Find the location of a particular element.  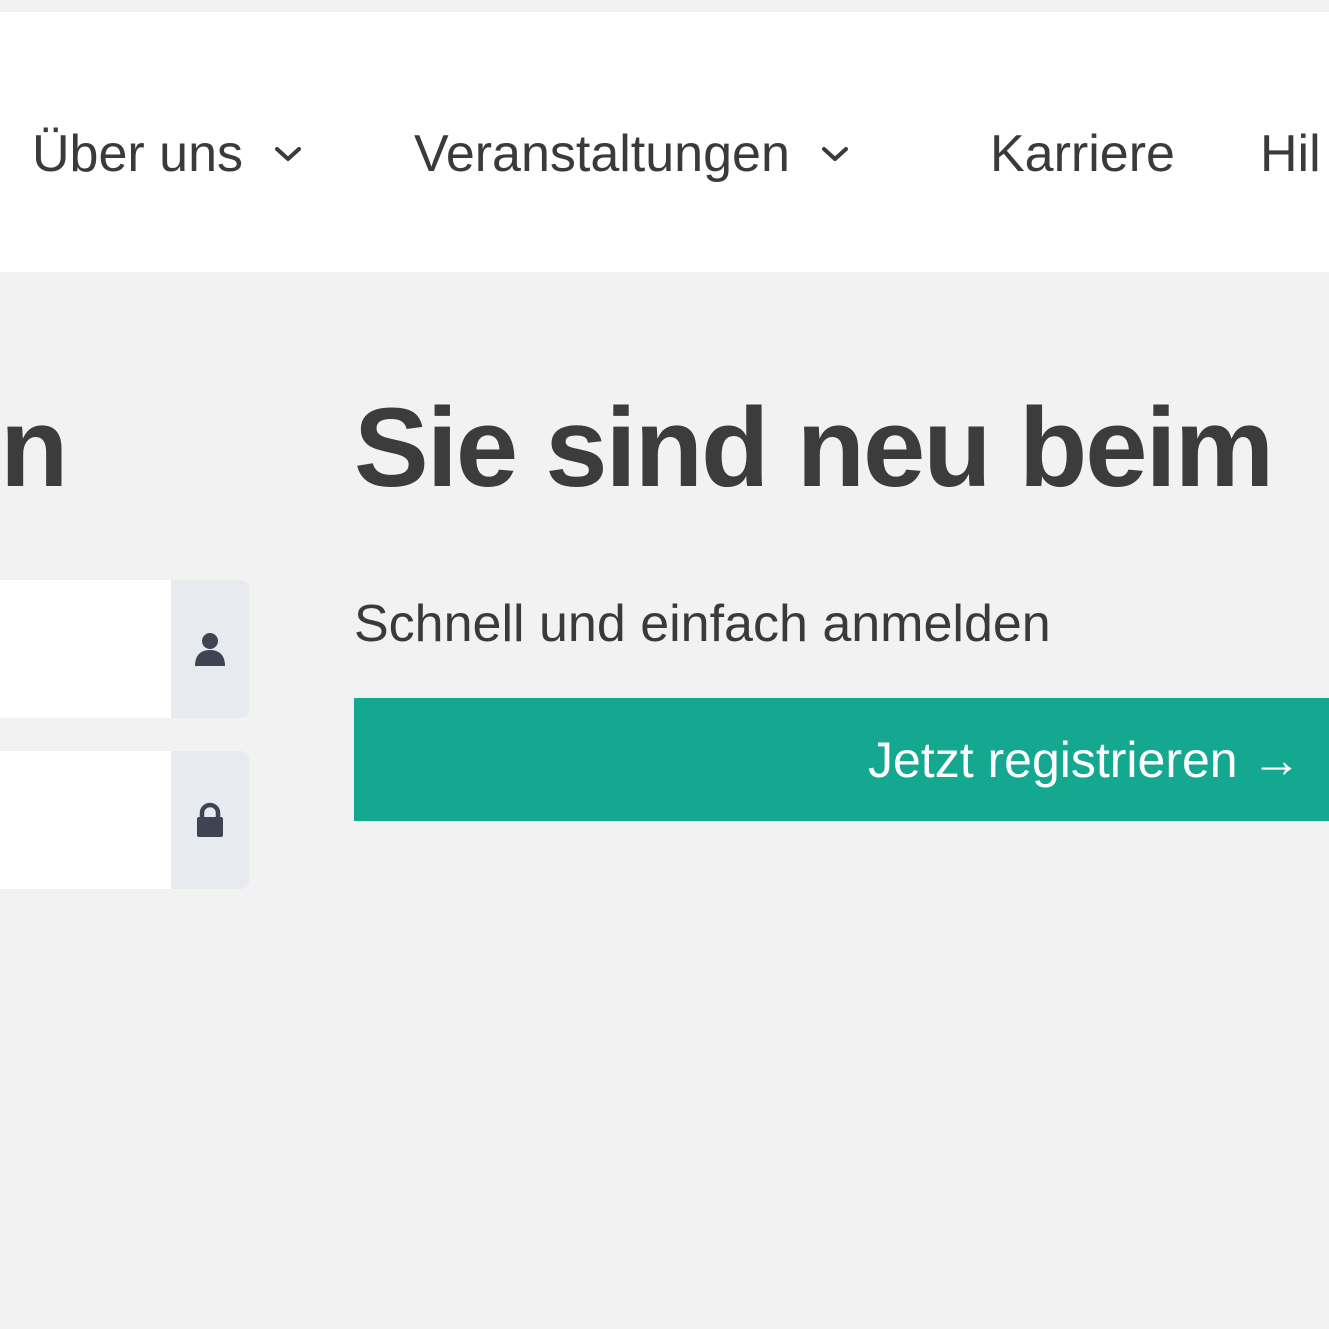

nav-item-label: Karriere is located at coordinates (1082, 154).